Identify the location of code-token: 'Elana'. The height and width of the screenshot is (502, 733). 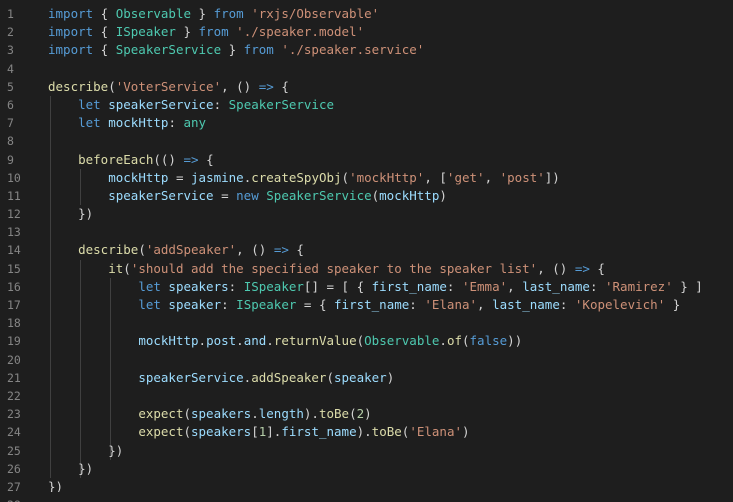
(435, 432).